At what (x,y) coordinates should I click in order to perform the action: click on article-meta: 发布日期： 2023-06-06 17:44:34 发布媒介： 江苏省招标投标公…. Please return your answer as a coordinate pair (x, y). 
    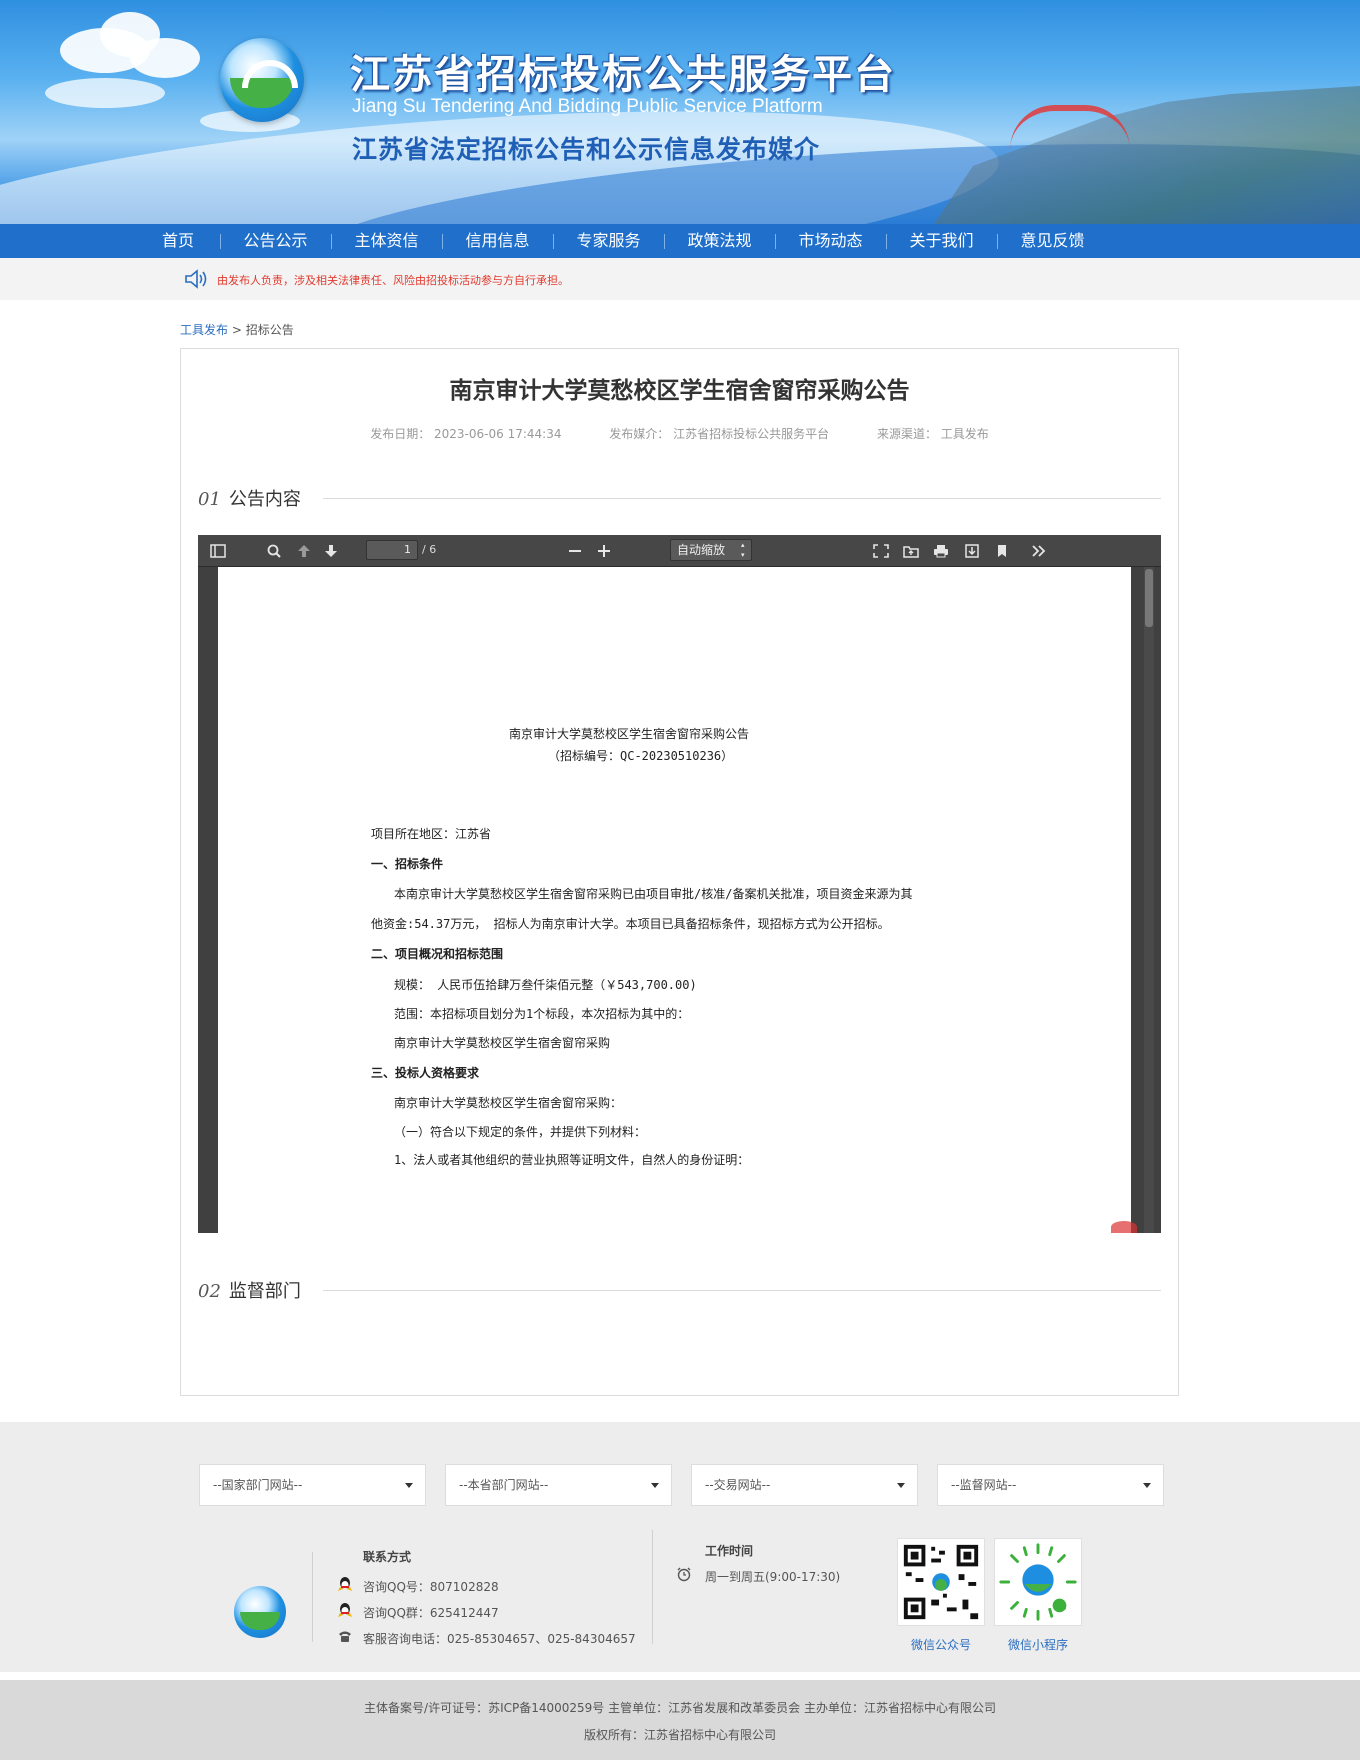
    Looking at the image, I should click on (679, 433).